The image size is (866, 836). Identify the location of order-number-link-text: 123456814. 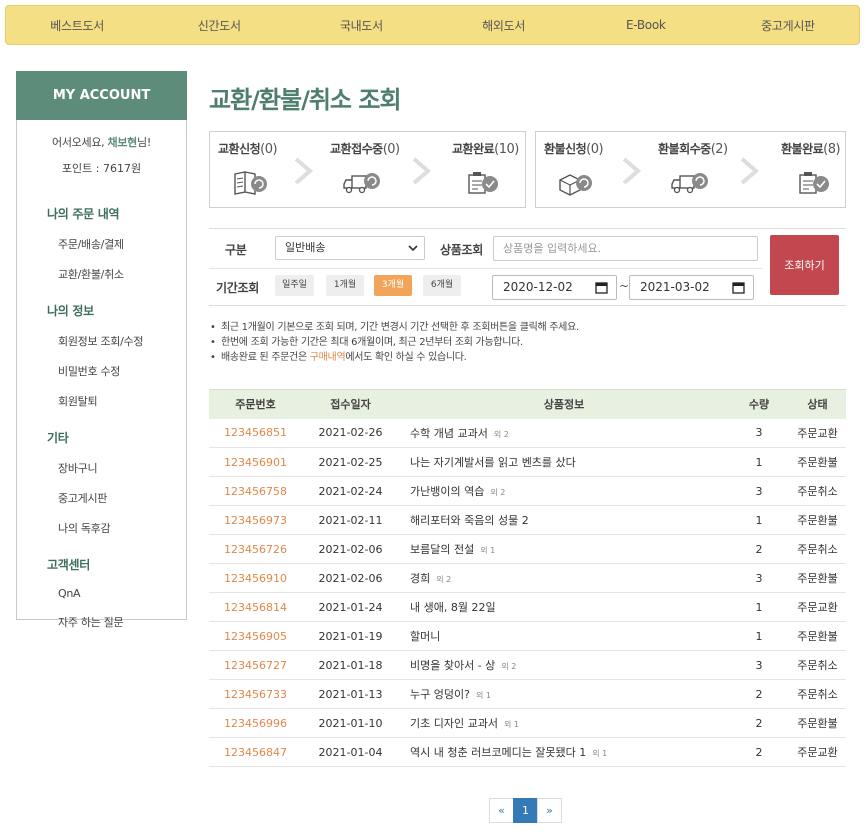
(255, 607).